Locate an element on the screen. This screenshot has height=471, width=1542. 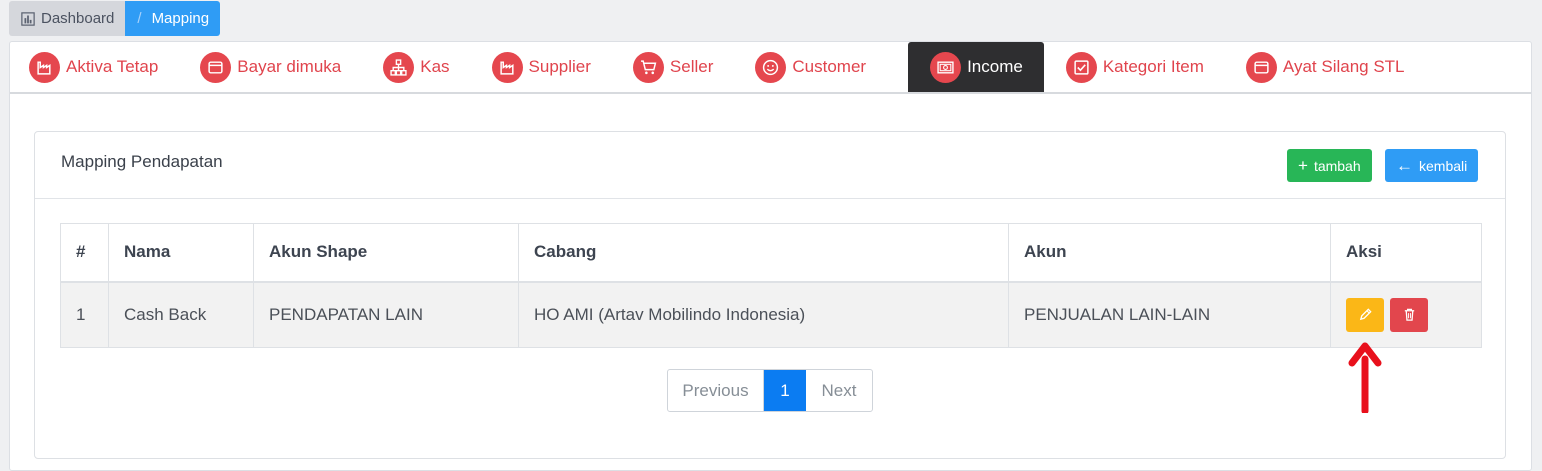
annotation-arrow-icon is located at coordinates (1365, 377).